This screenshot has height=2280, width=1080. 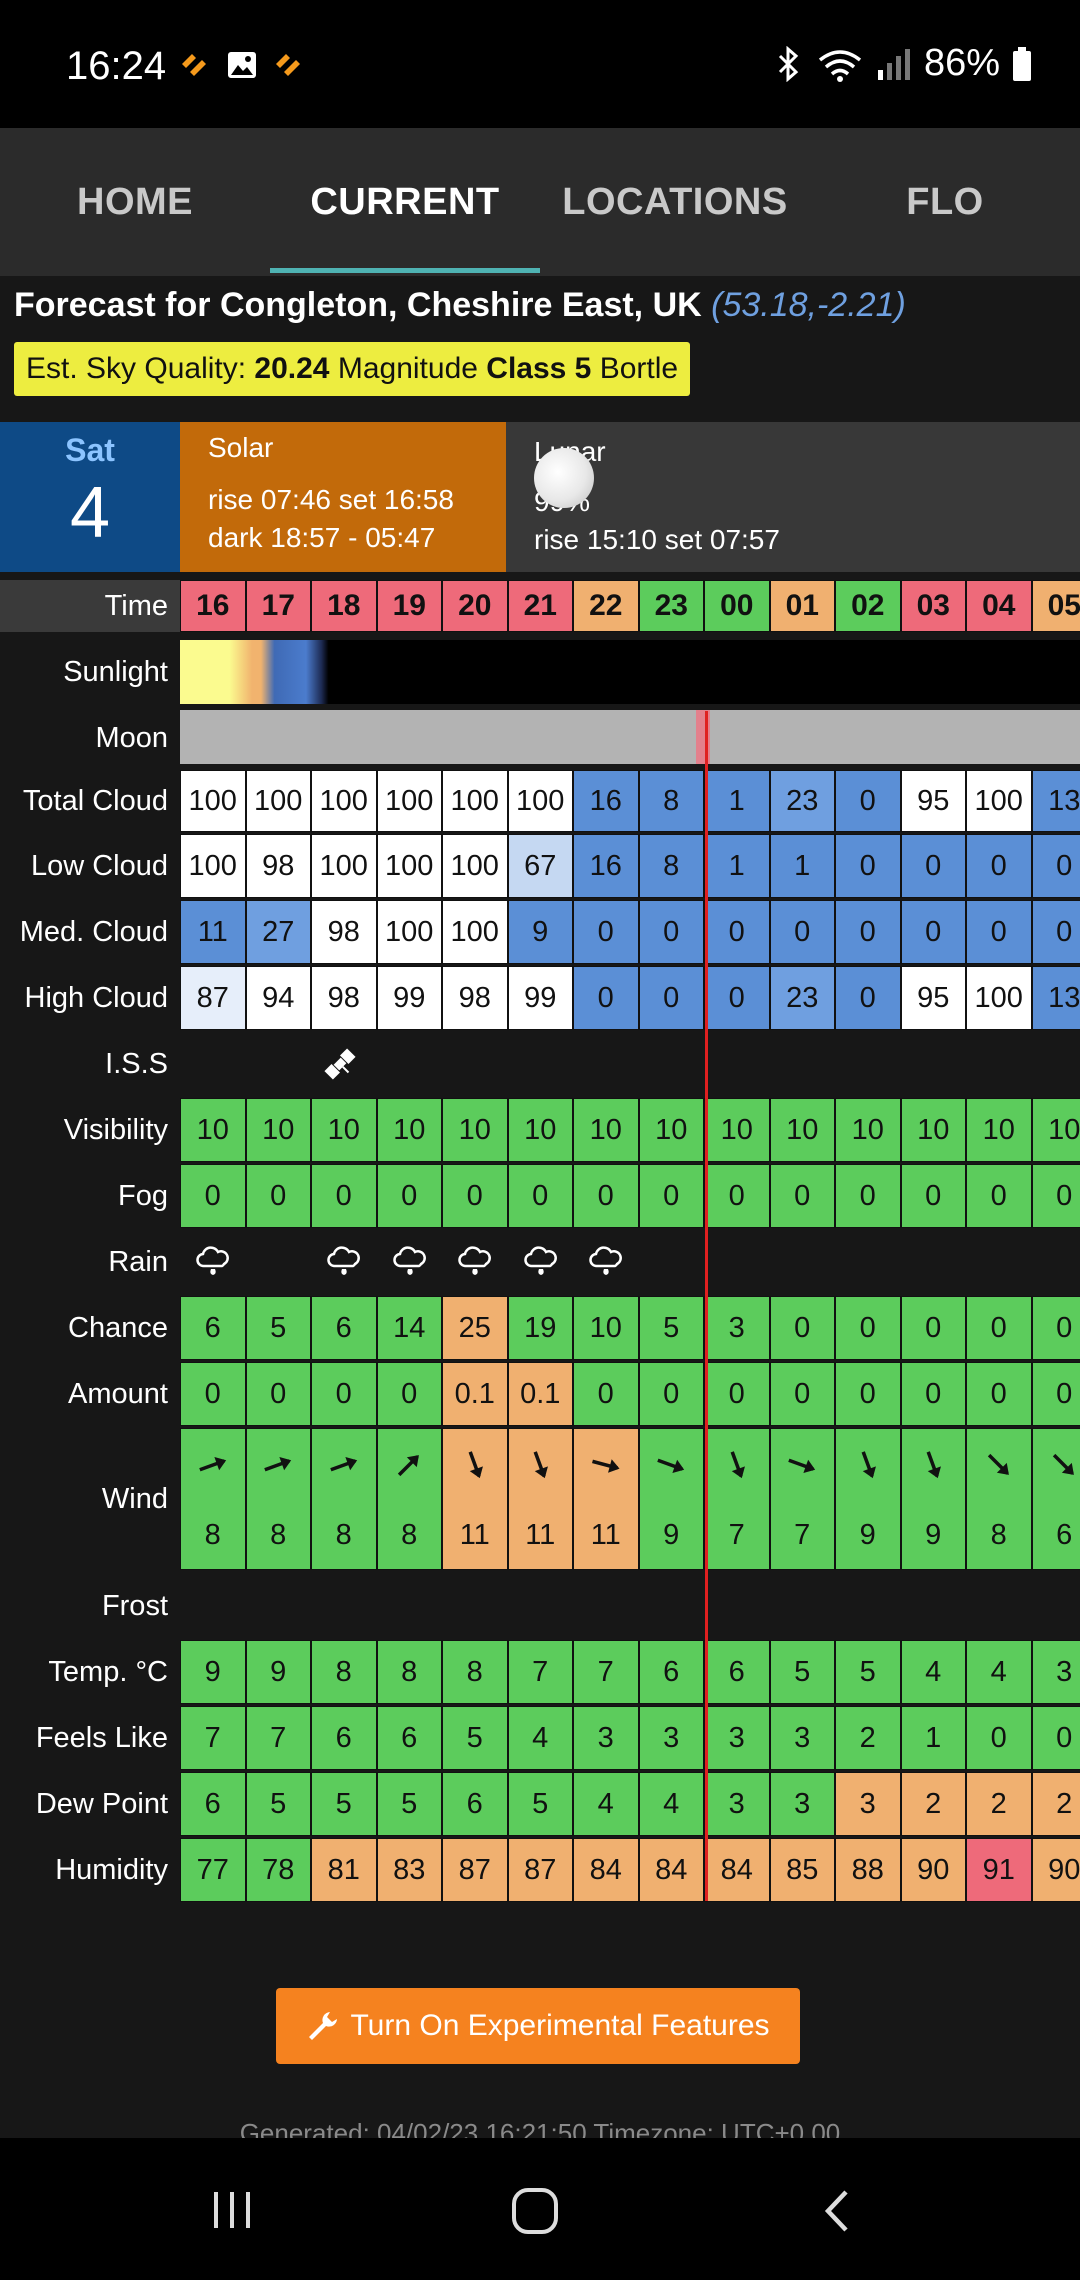 I want to click on time-row-label: Time, so click(x=90, y=606).